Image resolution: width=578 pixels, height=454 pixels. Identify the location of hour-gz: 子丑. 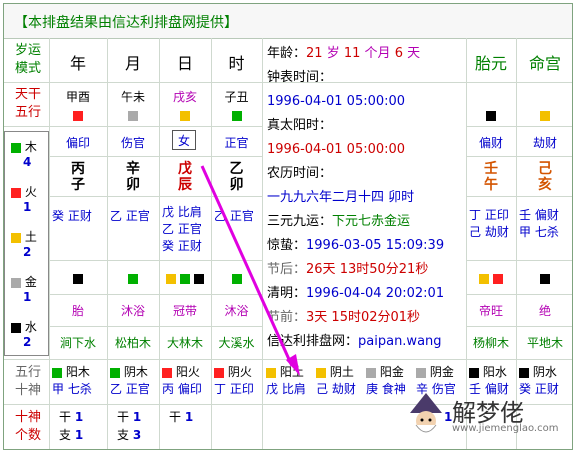
(236, 97).